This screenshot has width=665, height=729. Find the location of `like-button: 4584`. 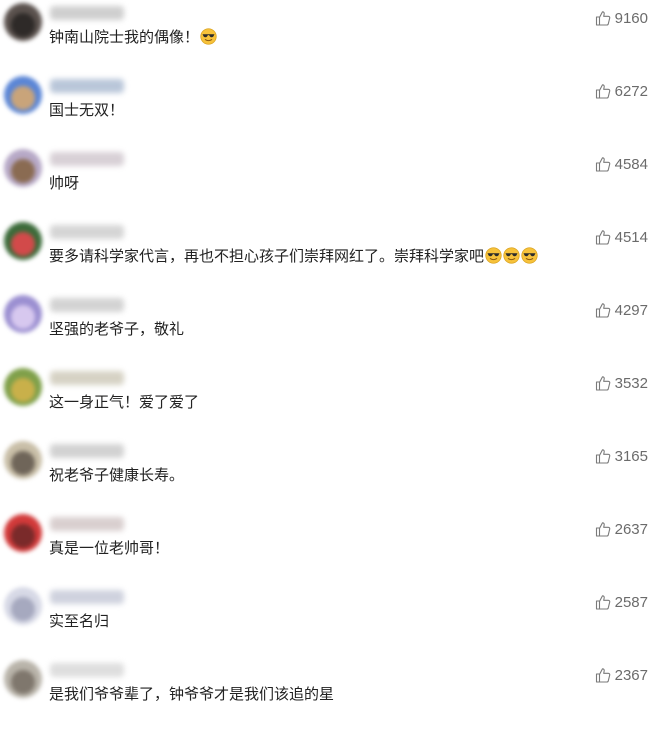

like-button: 4584 is located at coordinates (621, 164).